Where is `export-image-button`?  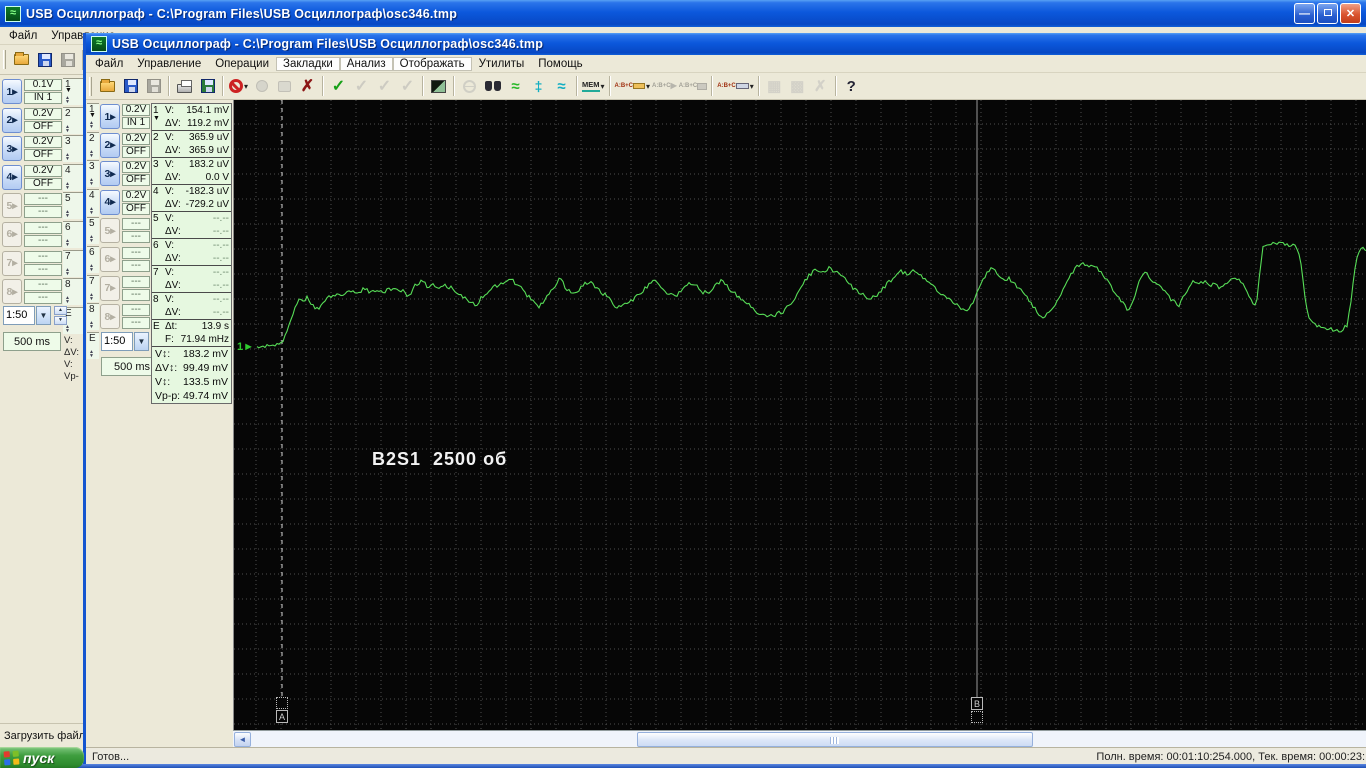
export-image-button is located at coordinates (207, 86).